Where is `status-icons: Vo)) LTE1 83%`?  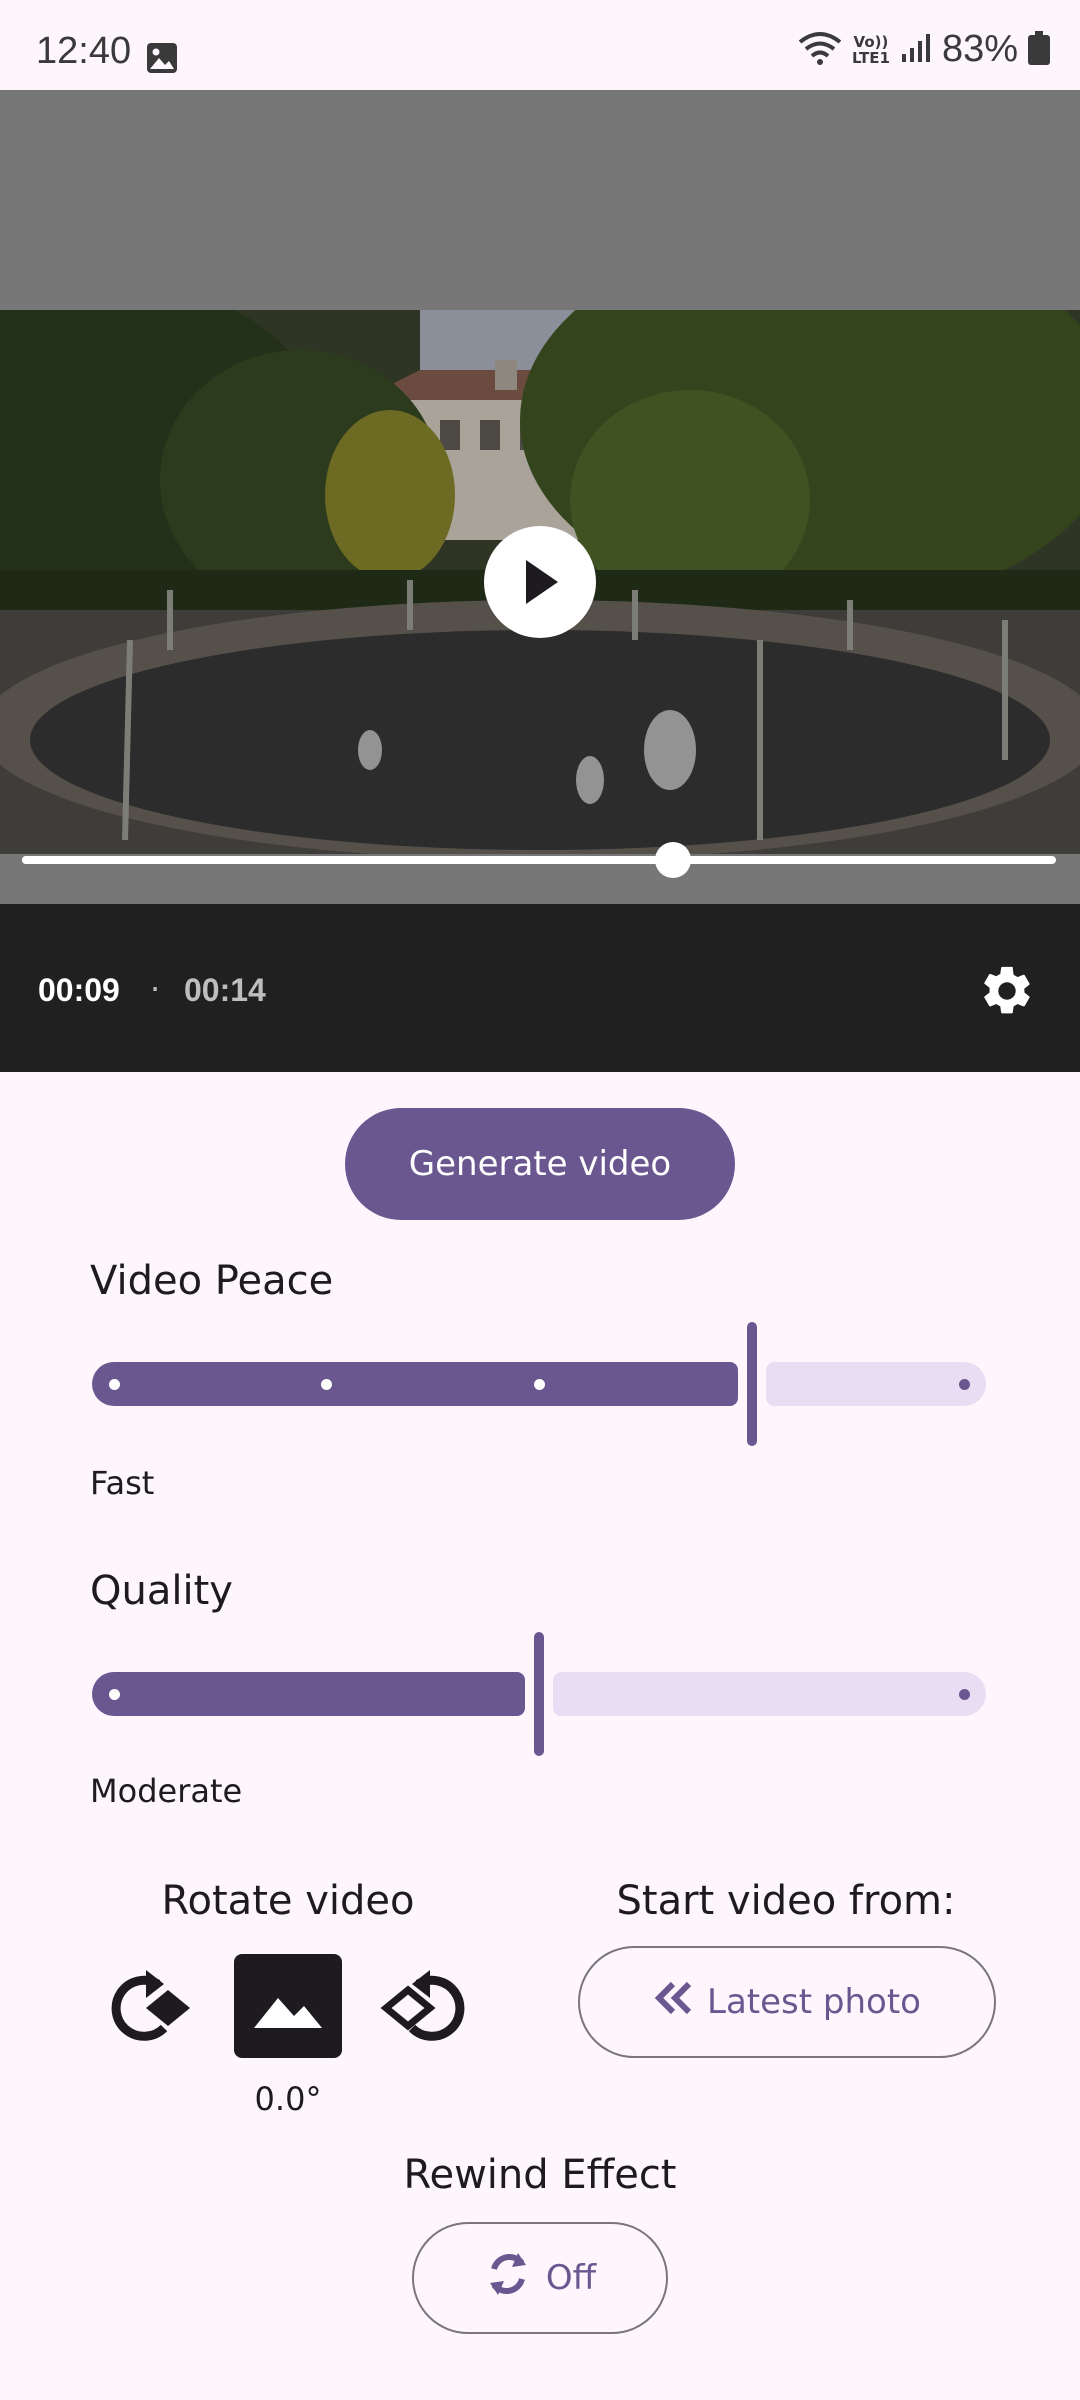
status-icons: Vo)) LTE1 83% is located at coordinates (924, 49).